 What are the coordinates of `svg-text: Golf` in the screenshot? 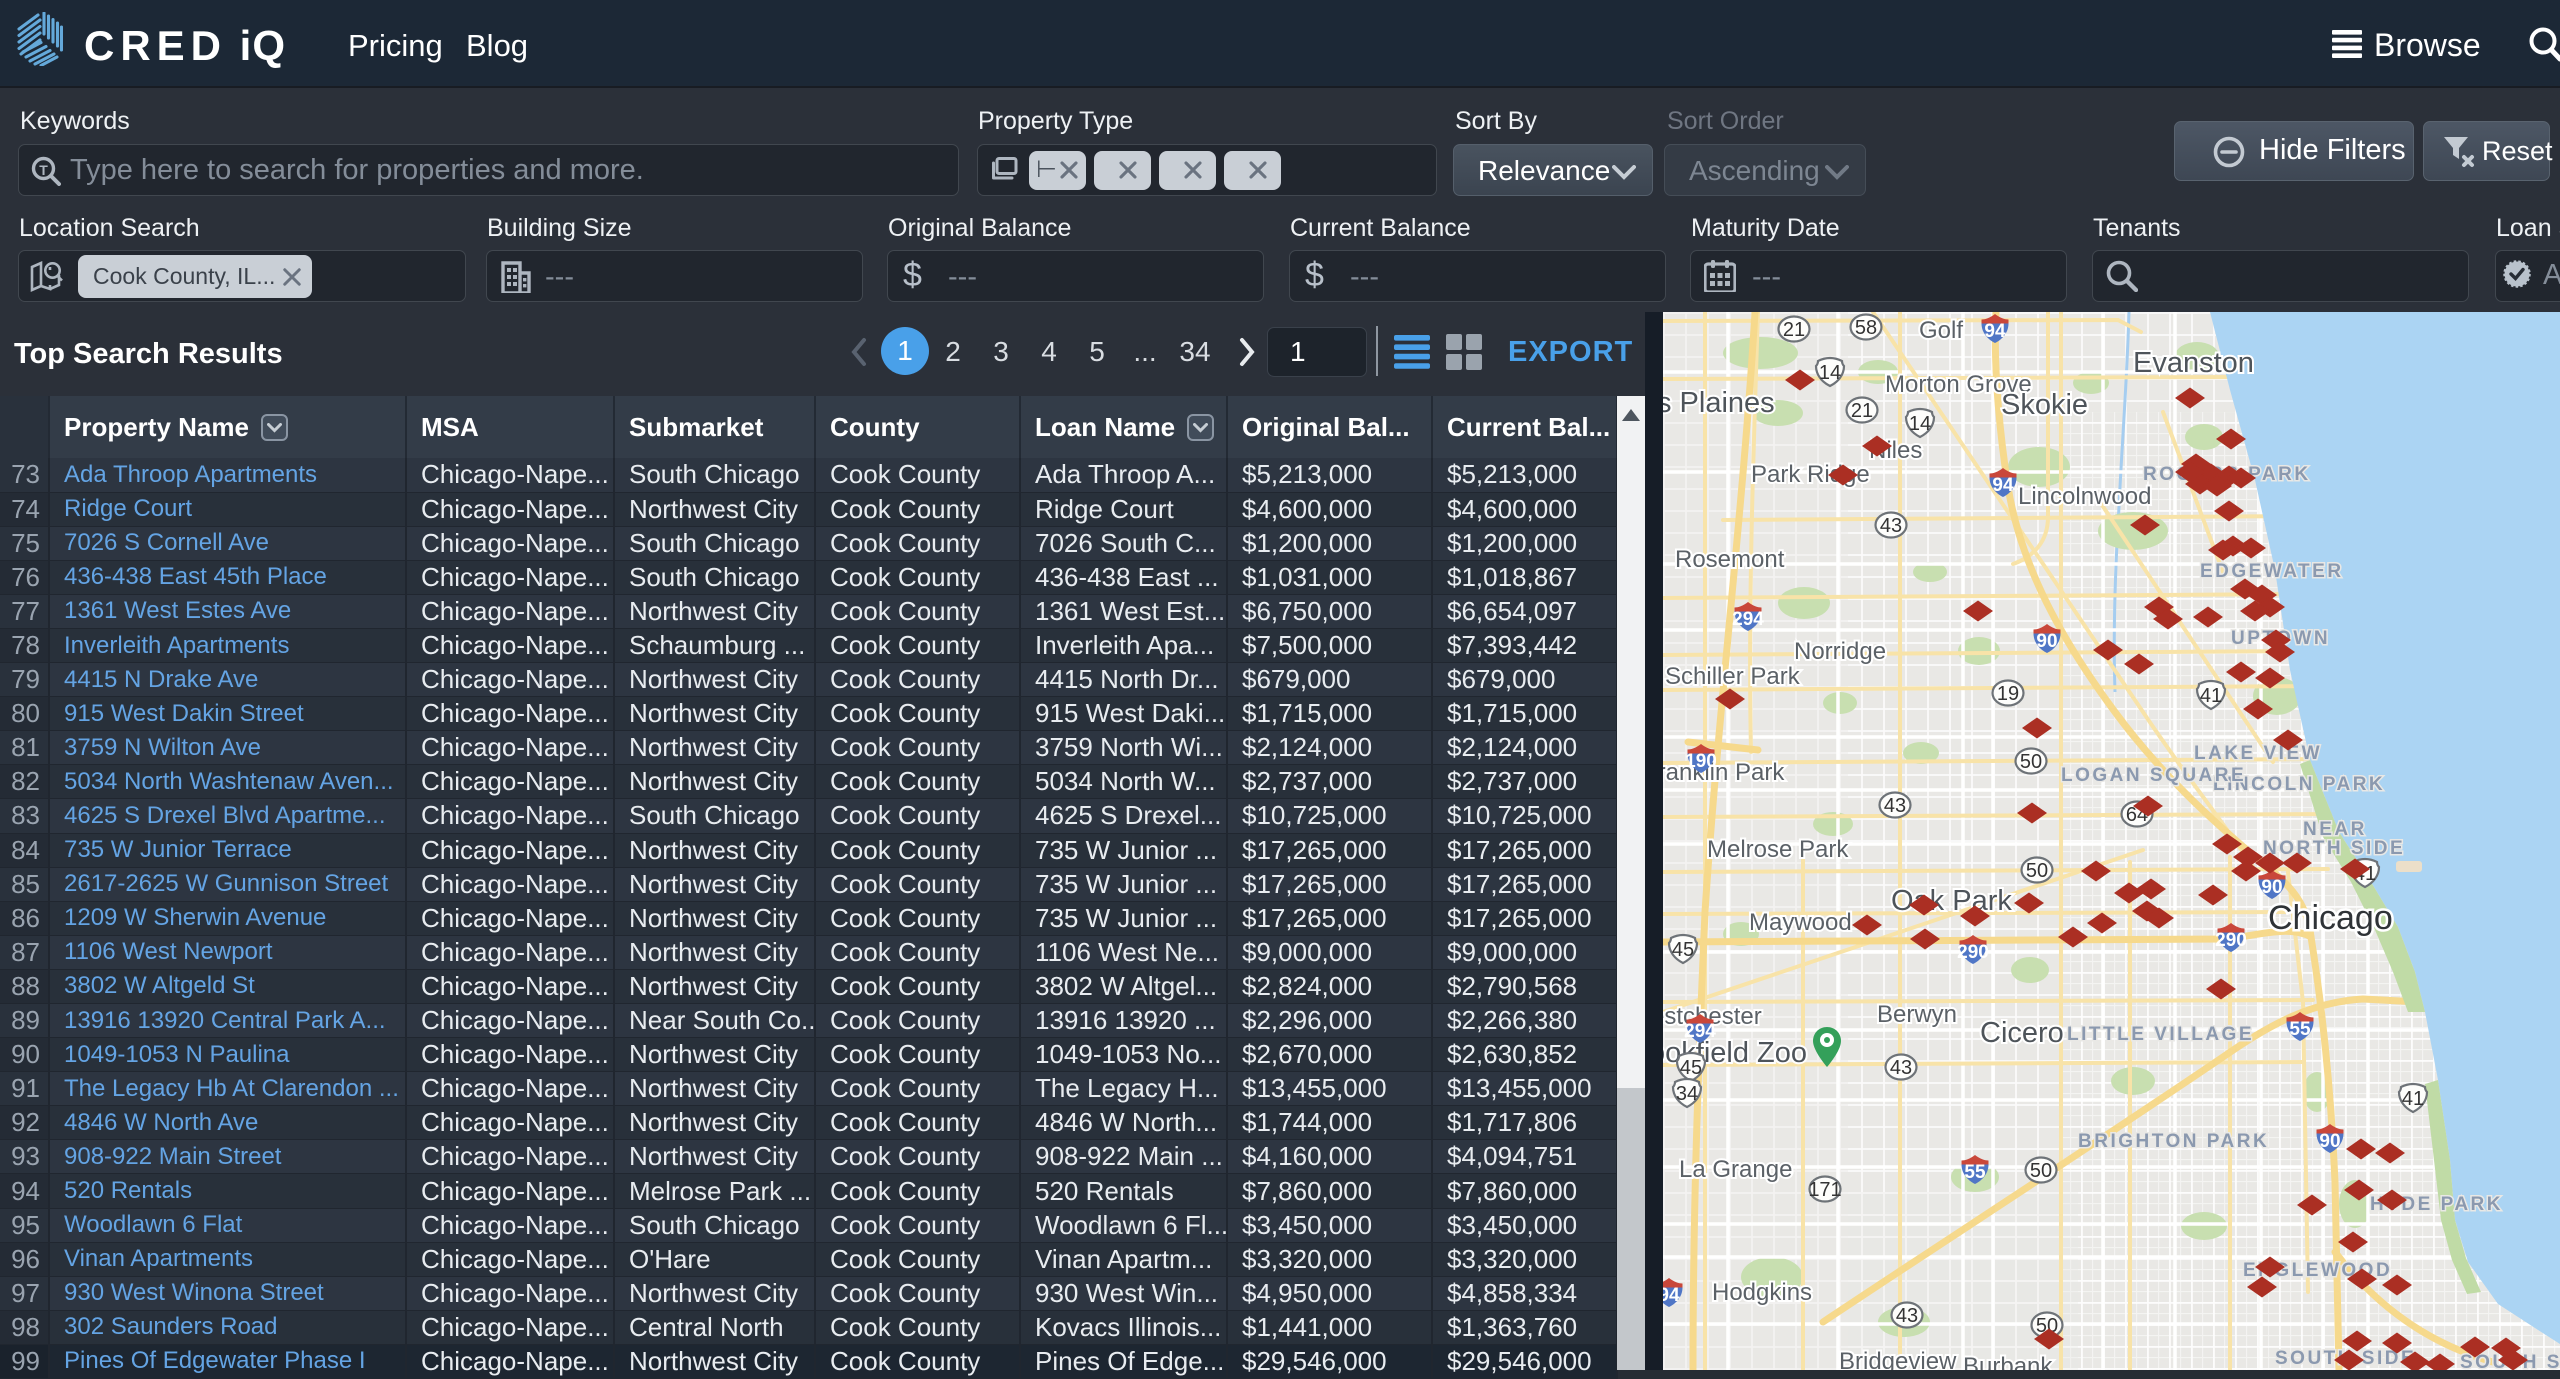 It's located at (1941, 330).